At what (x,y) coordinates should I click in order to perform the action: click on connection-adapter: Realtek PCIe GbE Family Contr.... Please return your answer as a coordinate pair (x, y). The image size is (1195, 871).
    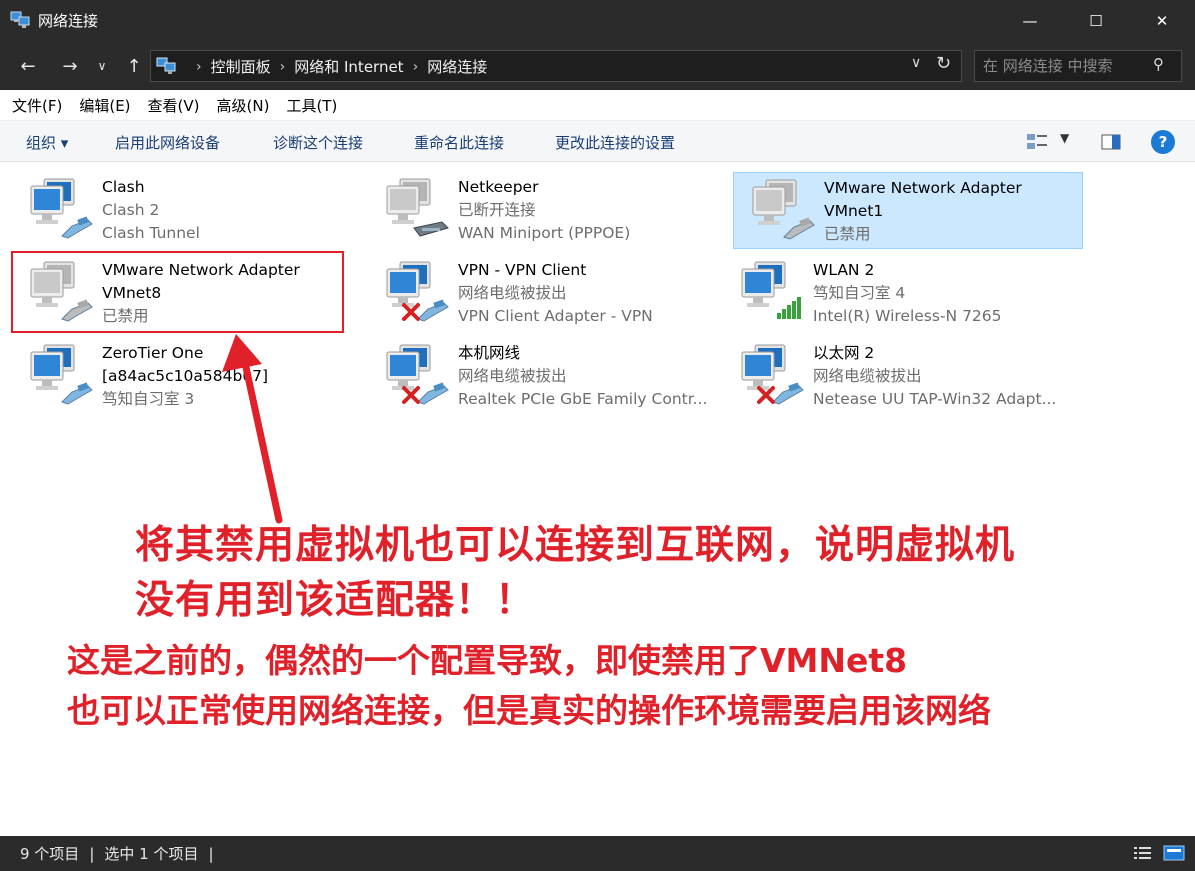
    Looking at the image, I should click on (583, 399).